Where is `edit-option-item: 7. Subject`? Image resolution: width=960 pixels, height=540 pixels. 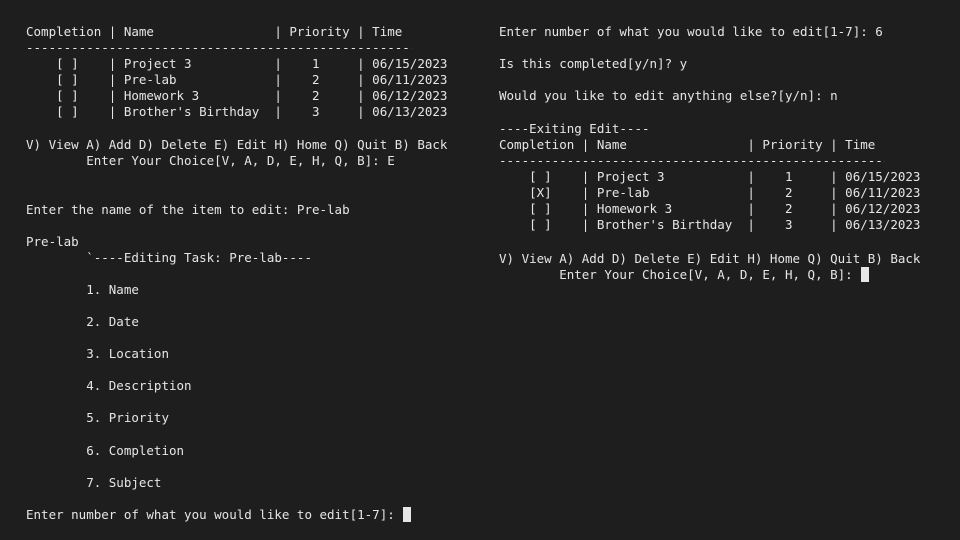
edit-option-item: 7. Subject is located at coordinates (94, 482).